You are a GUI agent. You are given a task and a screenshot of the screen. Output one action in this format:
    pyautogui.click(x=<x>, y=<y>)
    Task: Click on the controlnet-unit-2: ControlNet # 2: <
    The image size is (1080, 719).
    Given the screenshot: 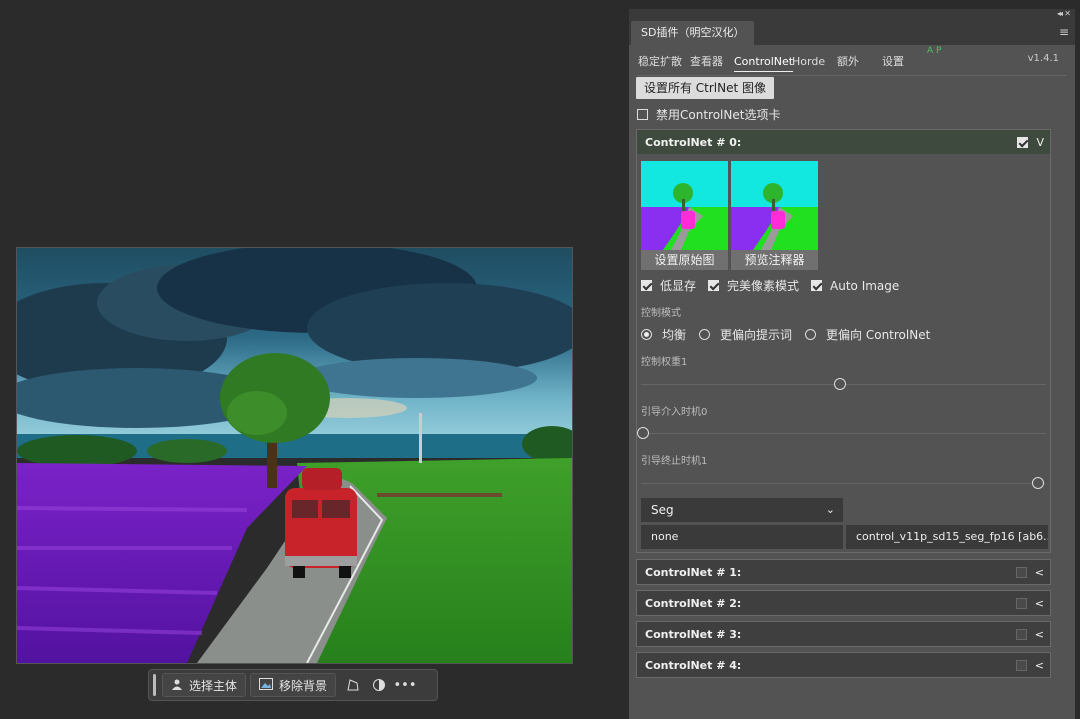 What is the action you would take?
    pyautogui.click(x=843, y=603)
    